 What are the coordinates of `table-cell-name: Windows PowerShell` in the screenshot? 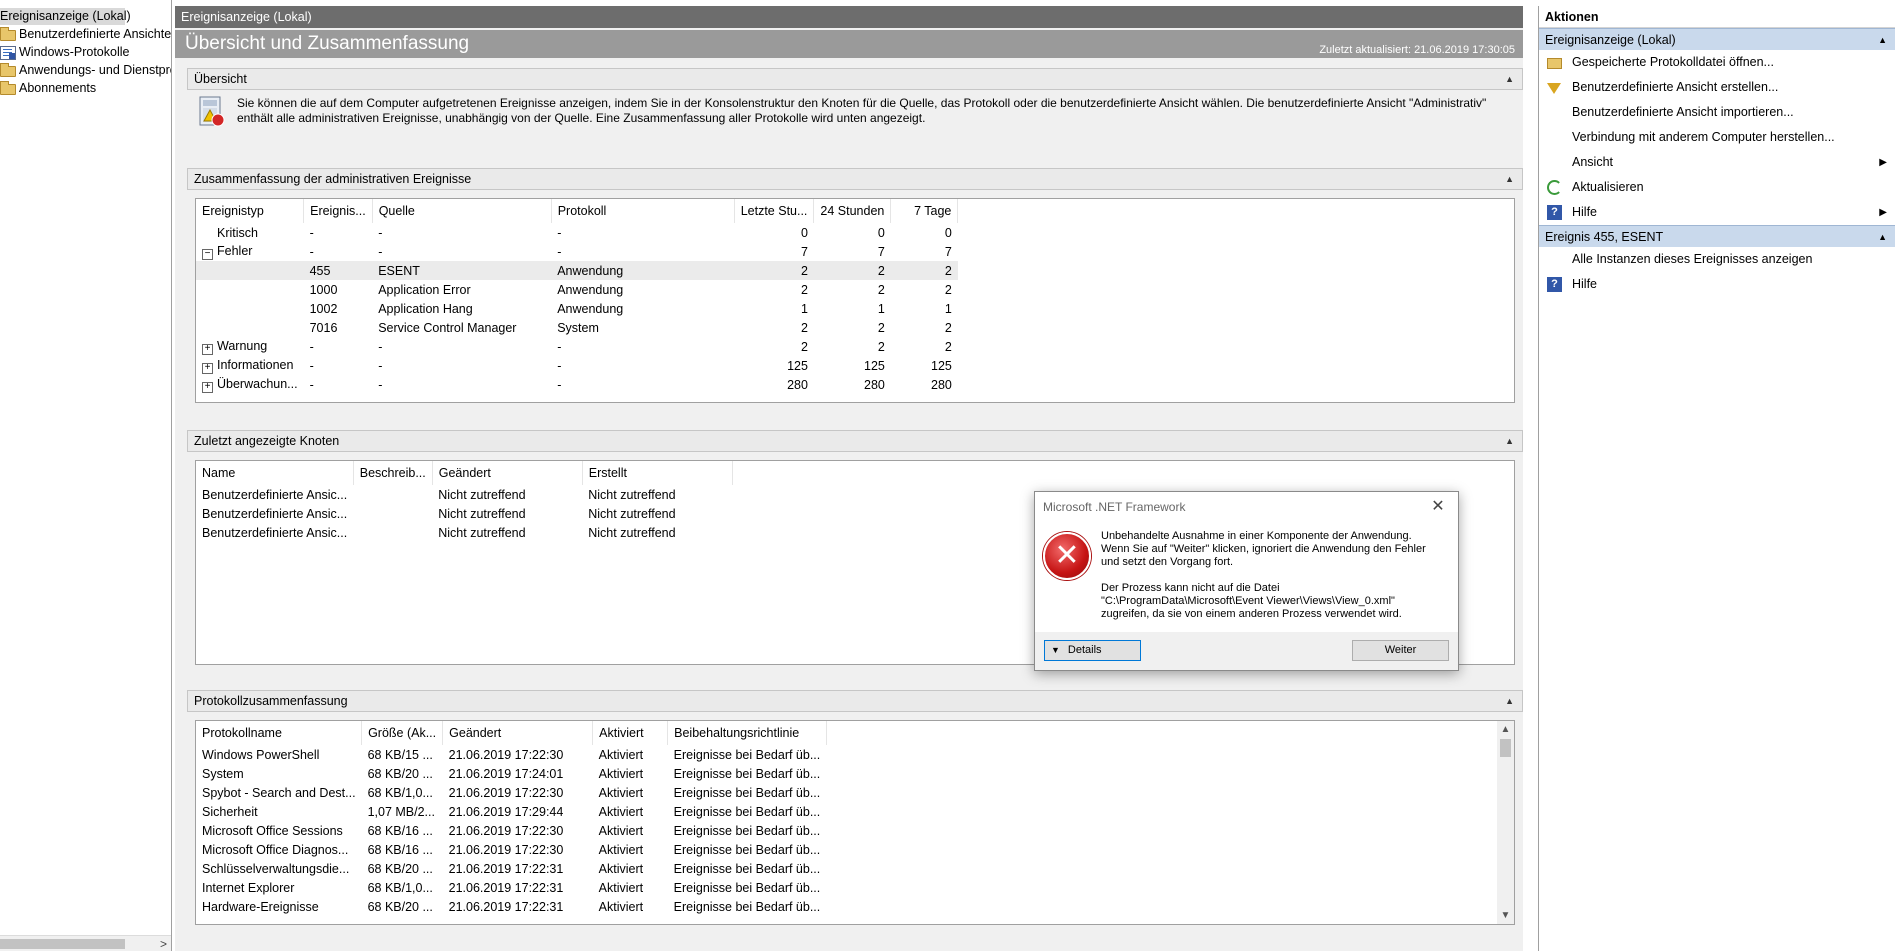 It's located at (261, 754).